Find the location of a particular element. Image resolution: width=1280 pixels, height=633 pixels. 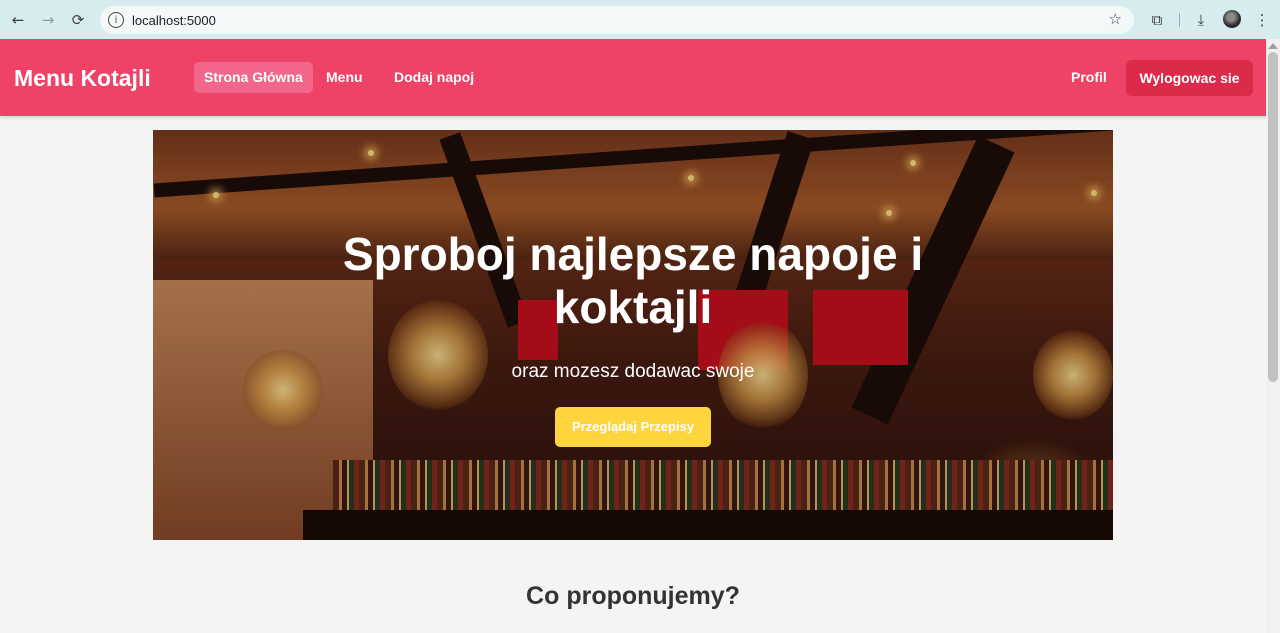

browser-toolbar: ← → ⟳ i localhost:5000 ☆ ⧉ ⤓ ⋮ is located at coordinates (640, 19).